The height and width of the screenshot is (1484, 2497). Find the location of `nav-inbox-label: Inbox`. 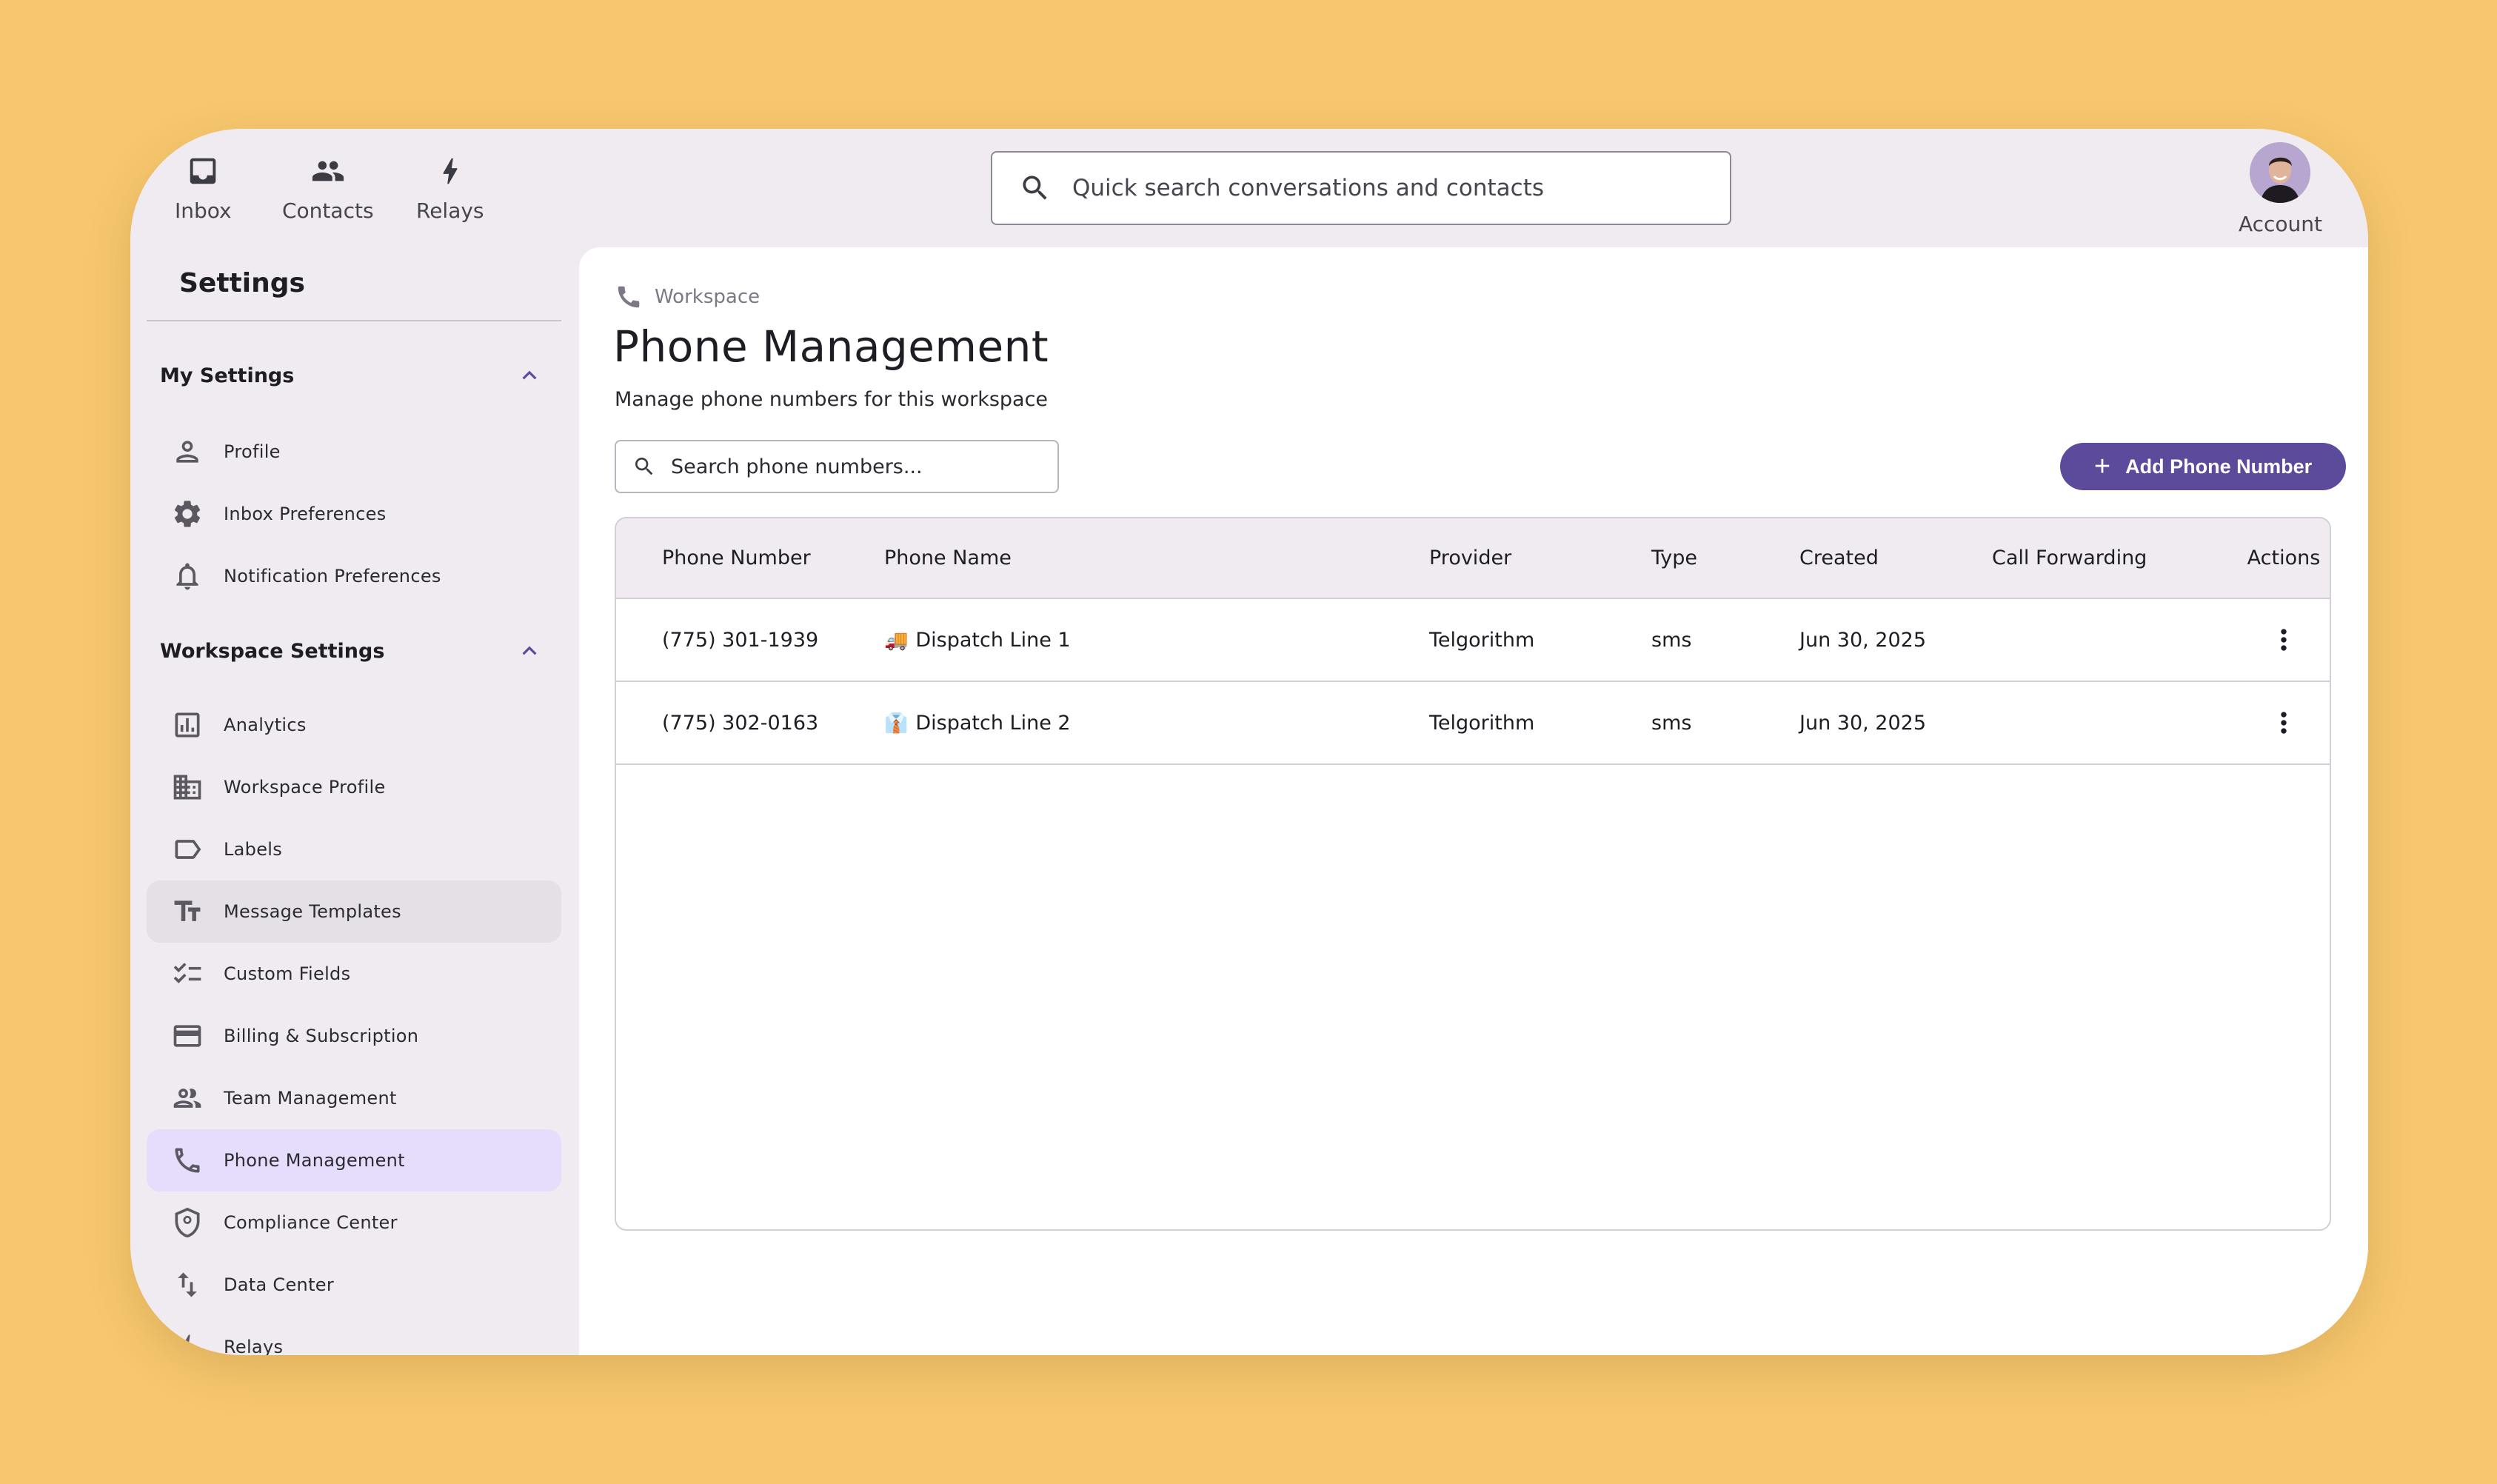

nav-inbox-label: Inbox is located at coordinates (204, 210).